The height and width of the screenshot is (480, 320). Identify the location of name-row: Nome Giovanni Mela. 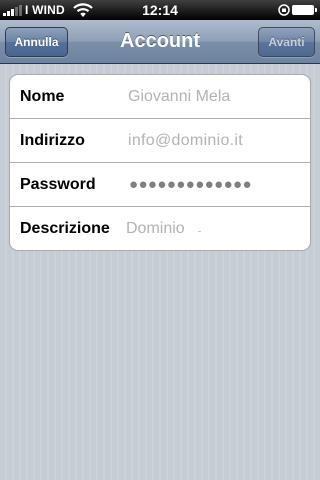
(160, 97).